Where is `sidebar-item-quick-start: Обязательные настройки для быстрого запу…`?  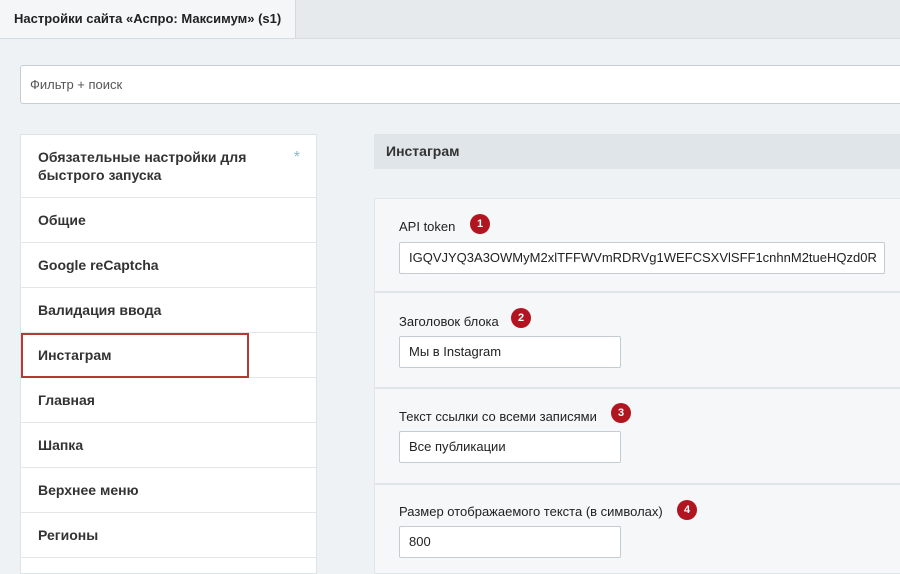
sidebar-item-quick-start: Обязательные настройки для быстрого запу… is located at coordinates (168, 166).